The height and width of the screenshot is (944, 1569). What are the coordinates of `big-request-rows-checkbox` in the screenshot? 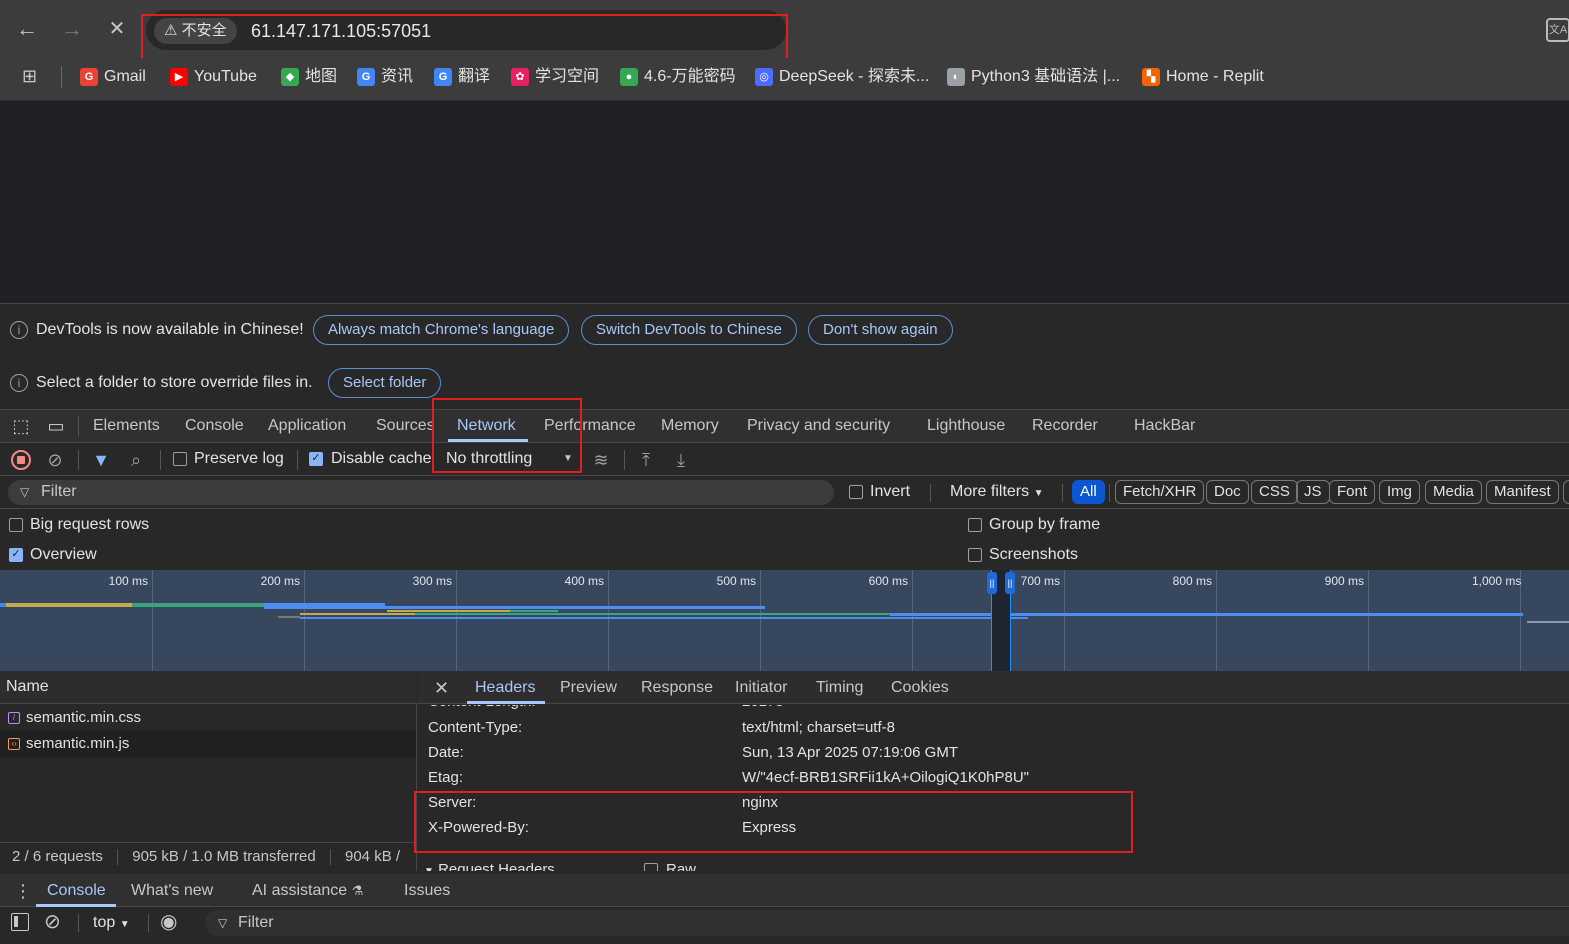 It's located at (16, 525).